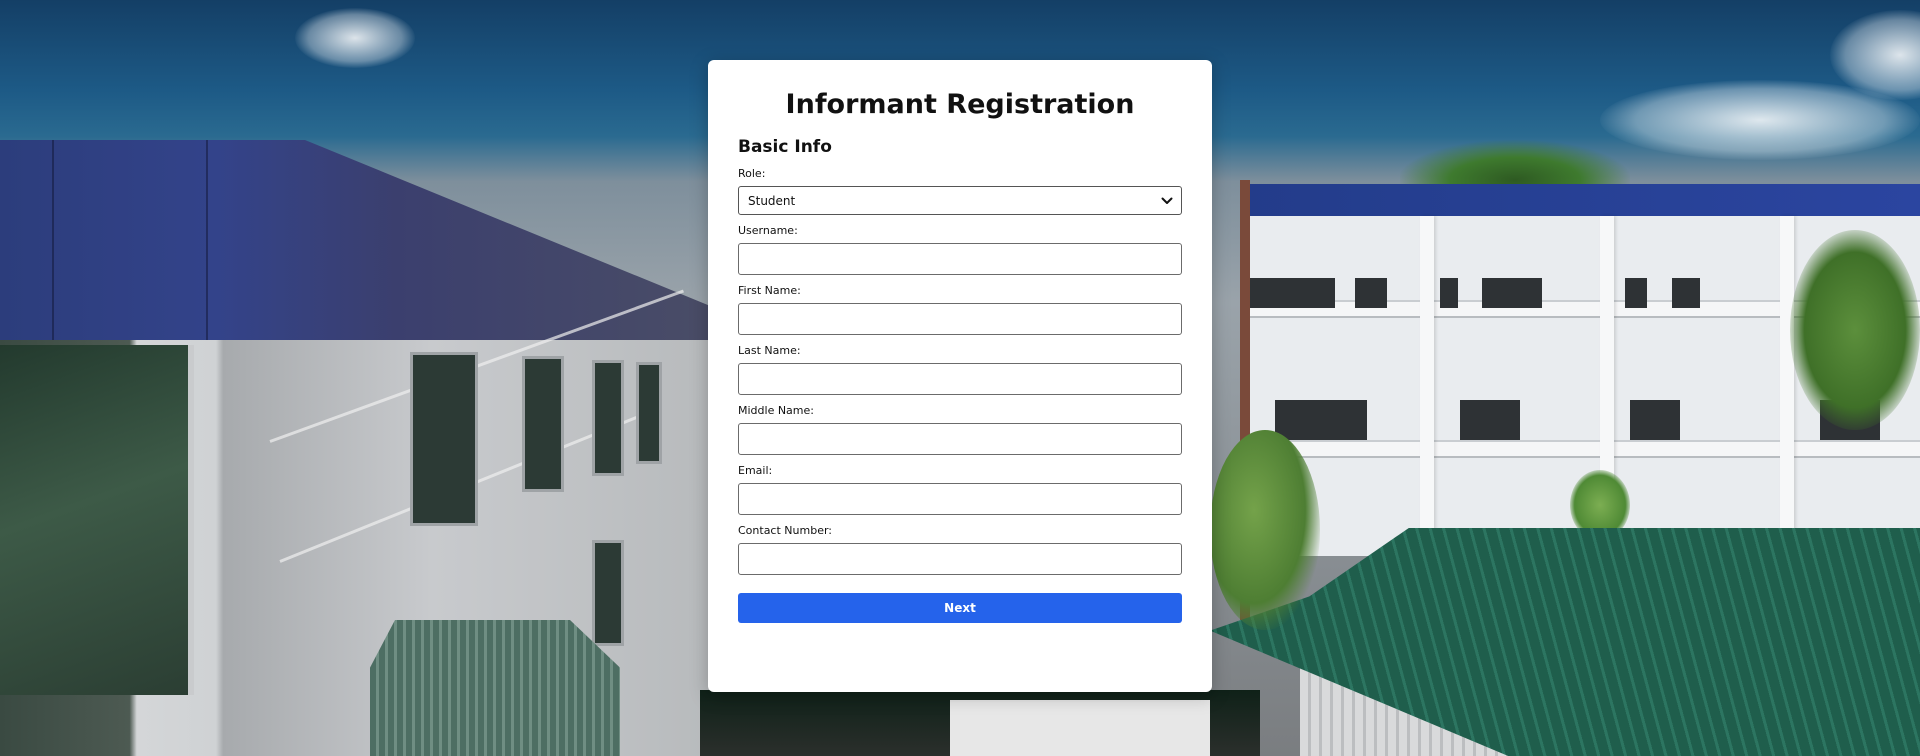 Image resolution: width=1920 pixels, height=756 pixels. I want to click on contact-number-field: Contact Number:, so click(960, 549).